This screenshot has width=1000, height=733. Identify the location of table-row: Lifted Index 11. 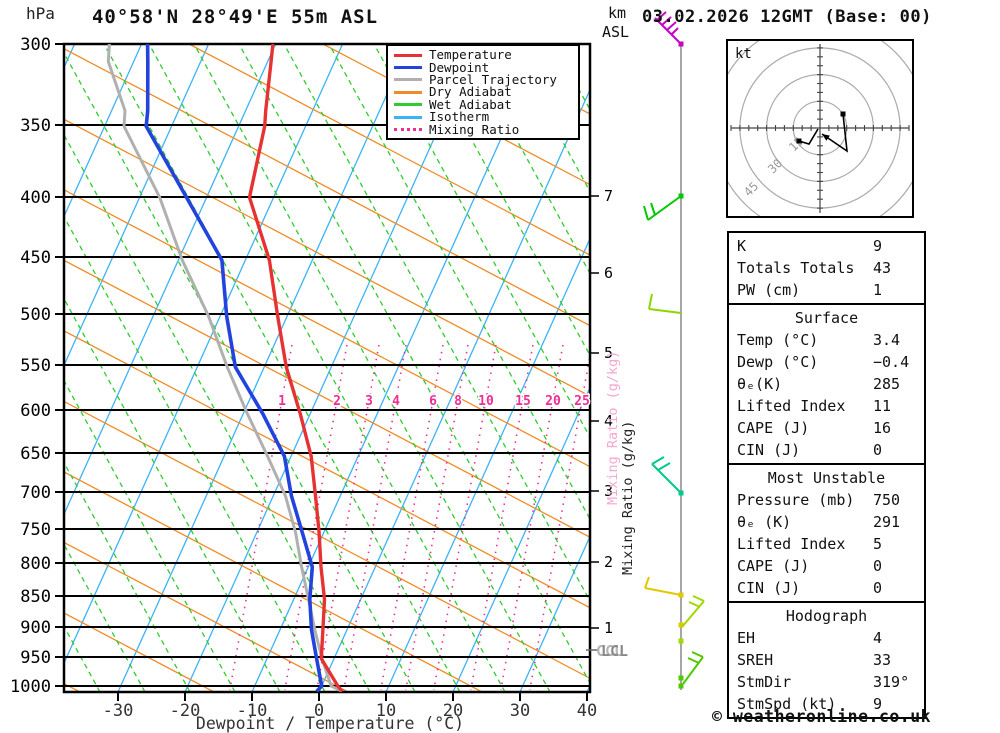
(826, 406).